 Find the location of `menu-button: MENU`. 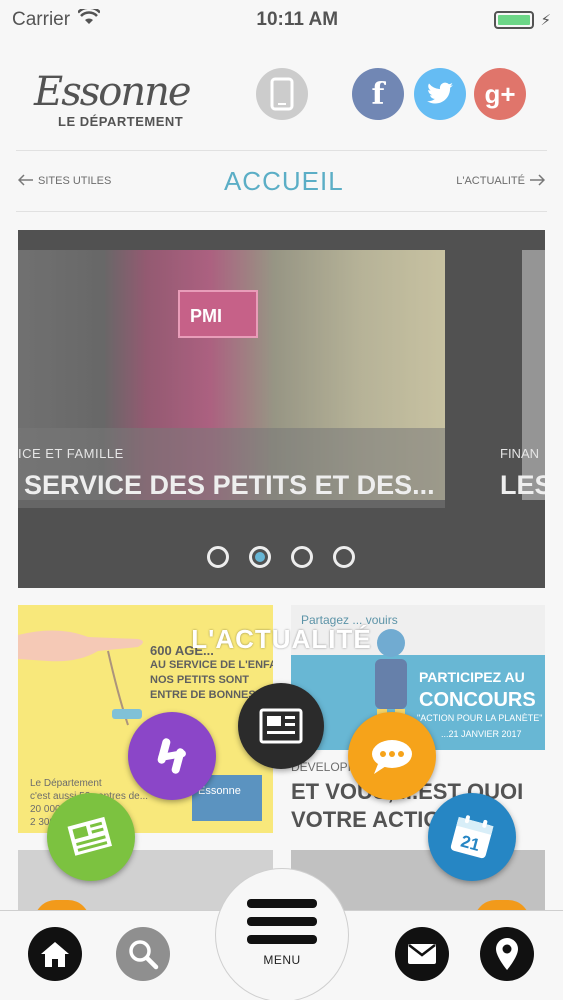

menu-button: MENU is located at coordinates (282, 934).